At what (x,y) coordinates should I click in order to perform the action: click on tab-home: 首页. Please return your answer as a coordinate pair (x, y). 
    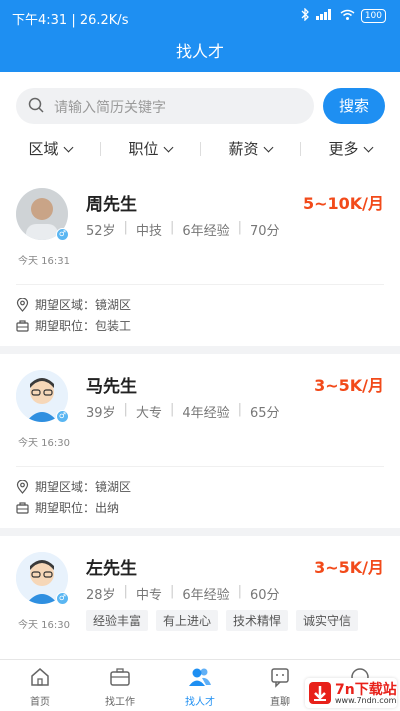
    Looking at the image, I should click on (40, 685).